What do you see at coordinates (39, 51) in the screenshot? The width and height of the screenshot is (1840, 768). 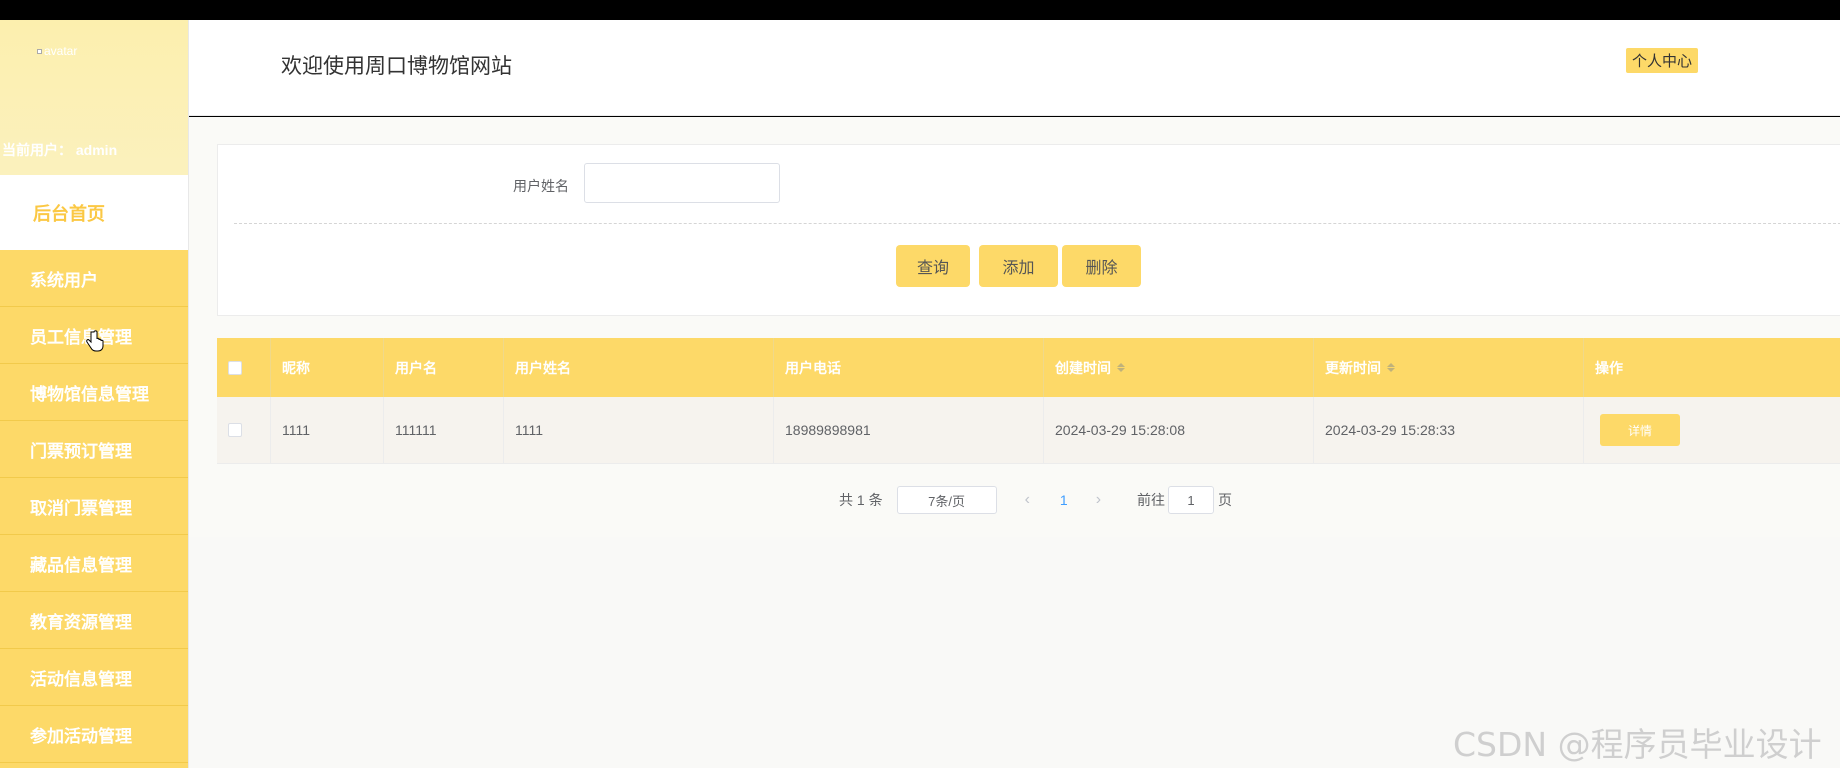 I see `broken-image-icon` at bounding box center [39, 51].